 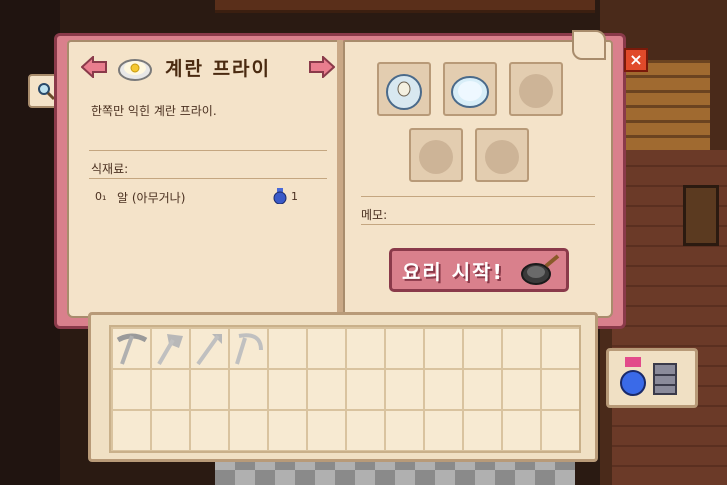 I want to click on start-cooking-button: 요리 시작!, so click(x=479, y=270).